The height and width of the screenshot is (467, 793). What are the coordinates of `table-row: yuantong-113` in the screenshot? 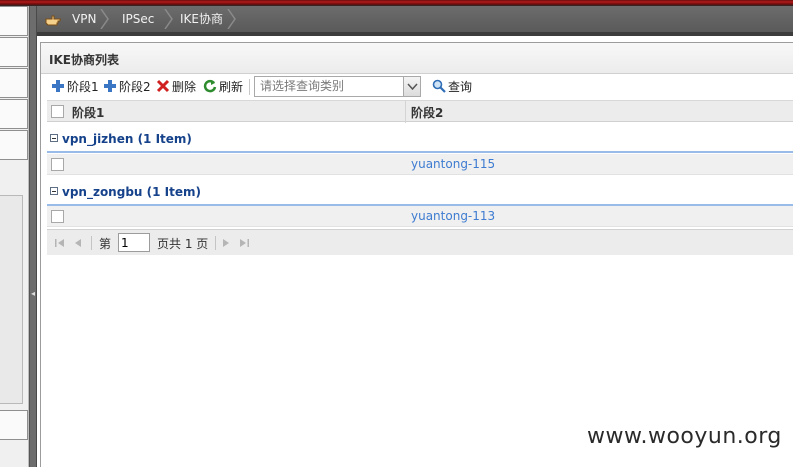 It's located at (420, 216).